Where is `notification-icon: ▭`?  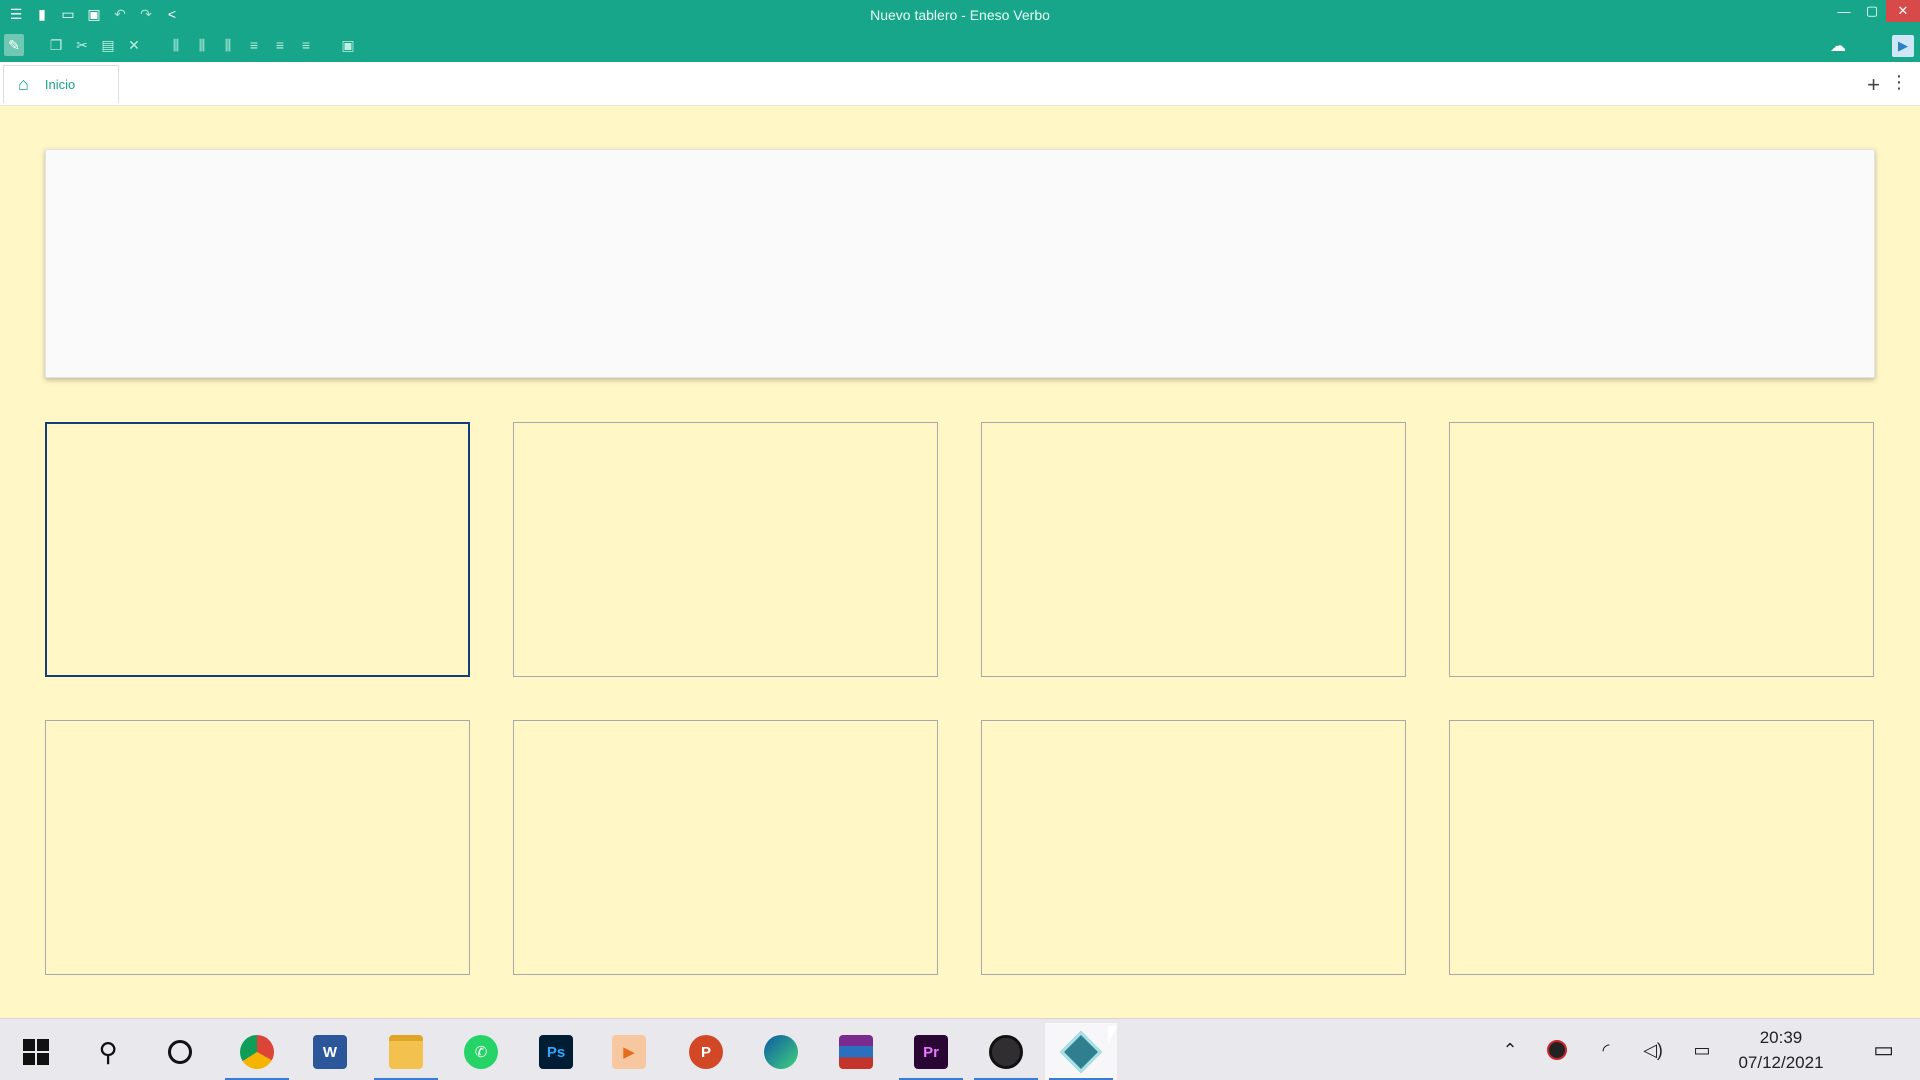
notification-icon: ▭ is located at coordinates (1883, 1050).